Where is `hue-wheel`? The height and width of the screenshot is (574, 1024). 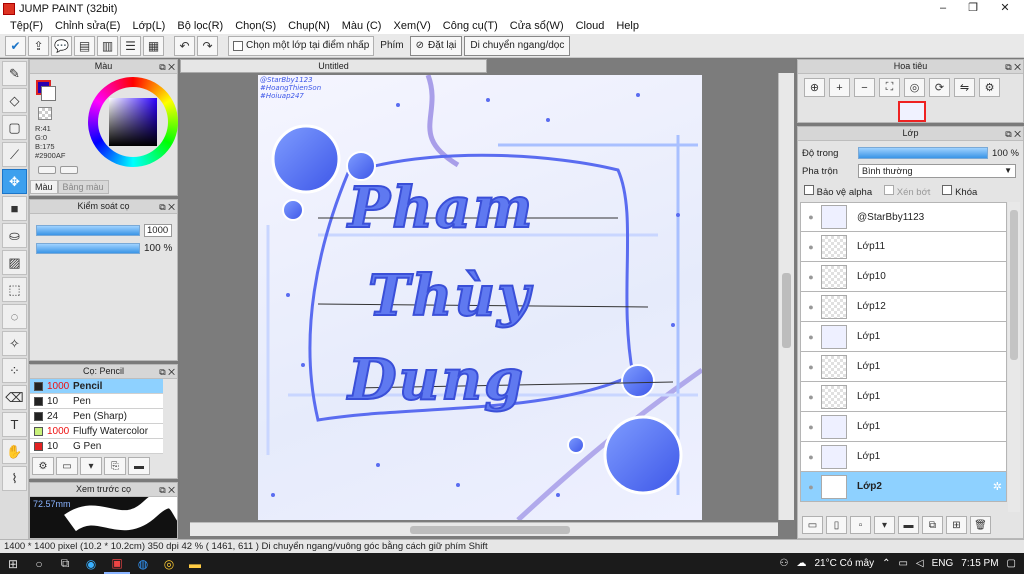 hue-wheel is located at coordinates (133, 122).